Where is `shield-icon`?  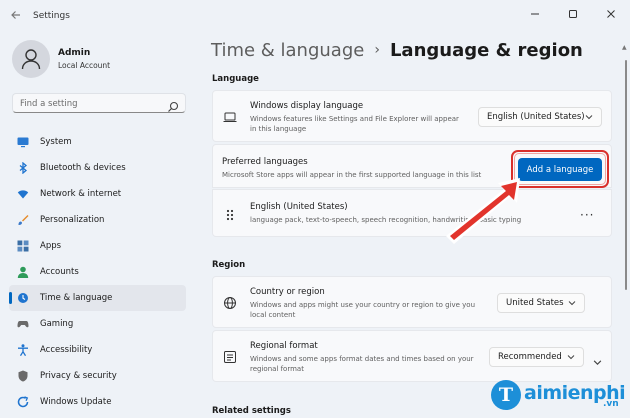 shield-icon is located at coordinates (23, 376).